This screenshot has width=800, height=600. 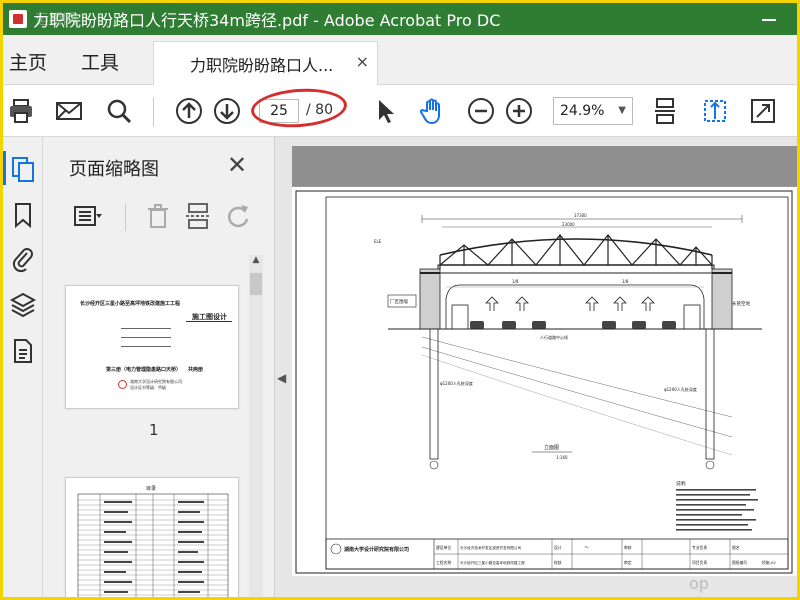 I want to click on tb-approve-label: 审定, so click(x=628, y=562).